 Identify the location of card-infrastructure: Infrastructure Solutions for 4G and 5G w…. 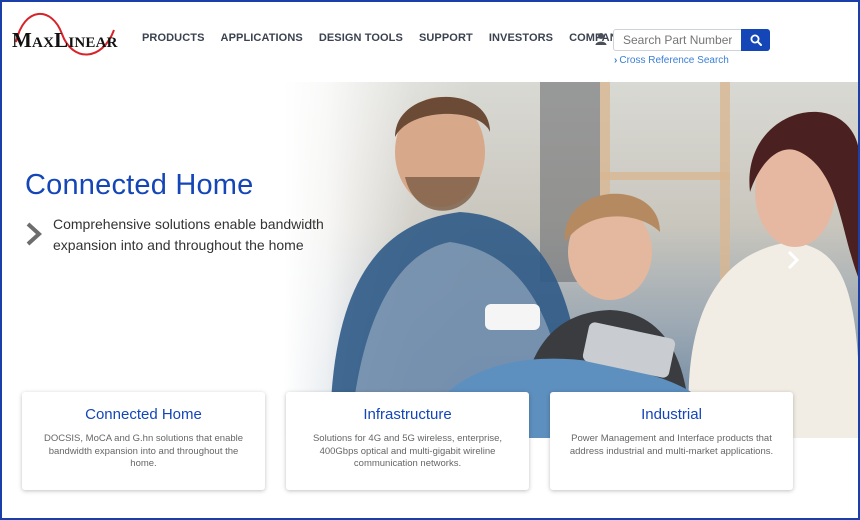
(407, 441).